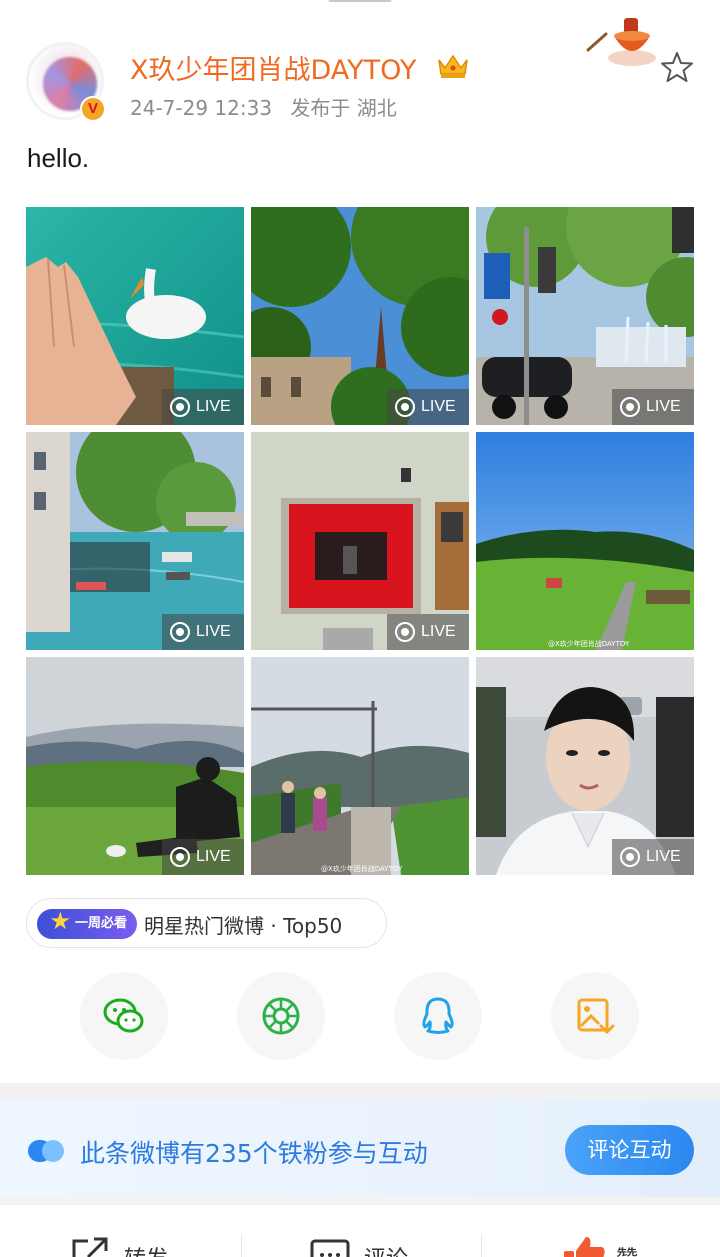  I want to click on share-qq-button, so click(438, 1016).